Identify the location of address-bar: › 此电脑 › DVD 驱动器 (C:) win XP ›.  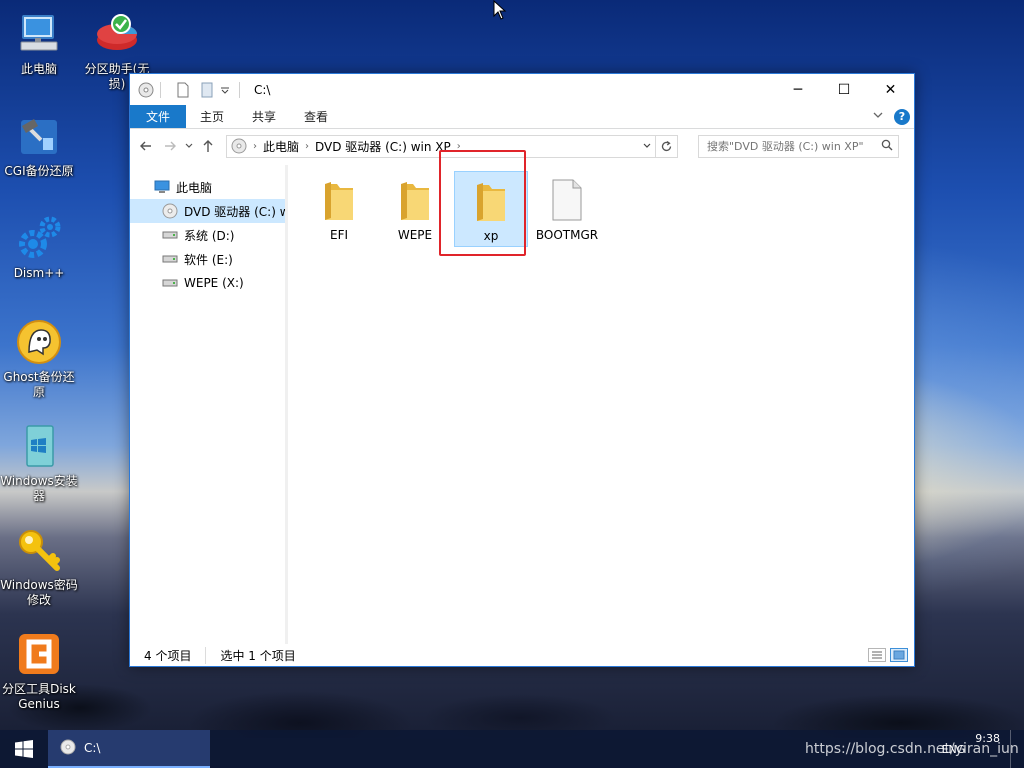
(441, 146).